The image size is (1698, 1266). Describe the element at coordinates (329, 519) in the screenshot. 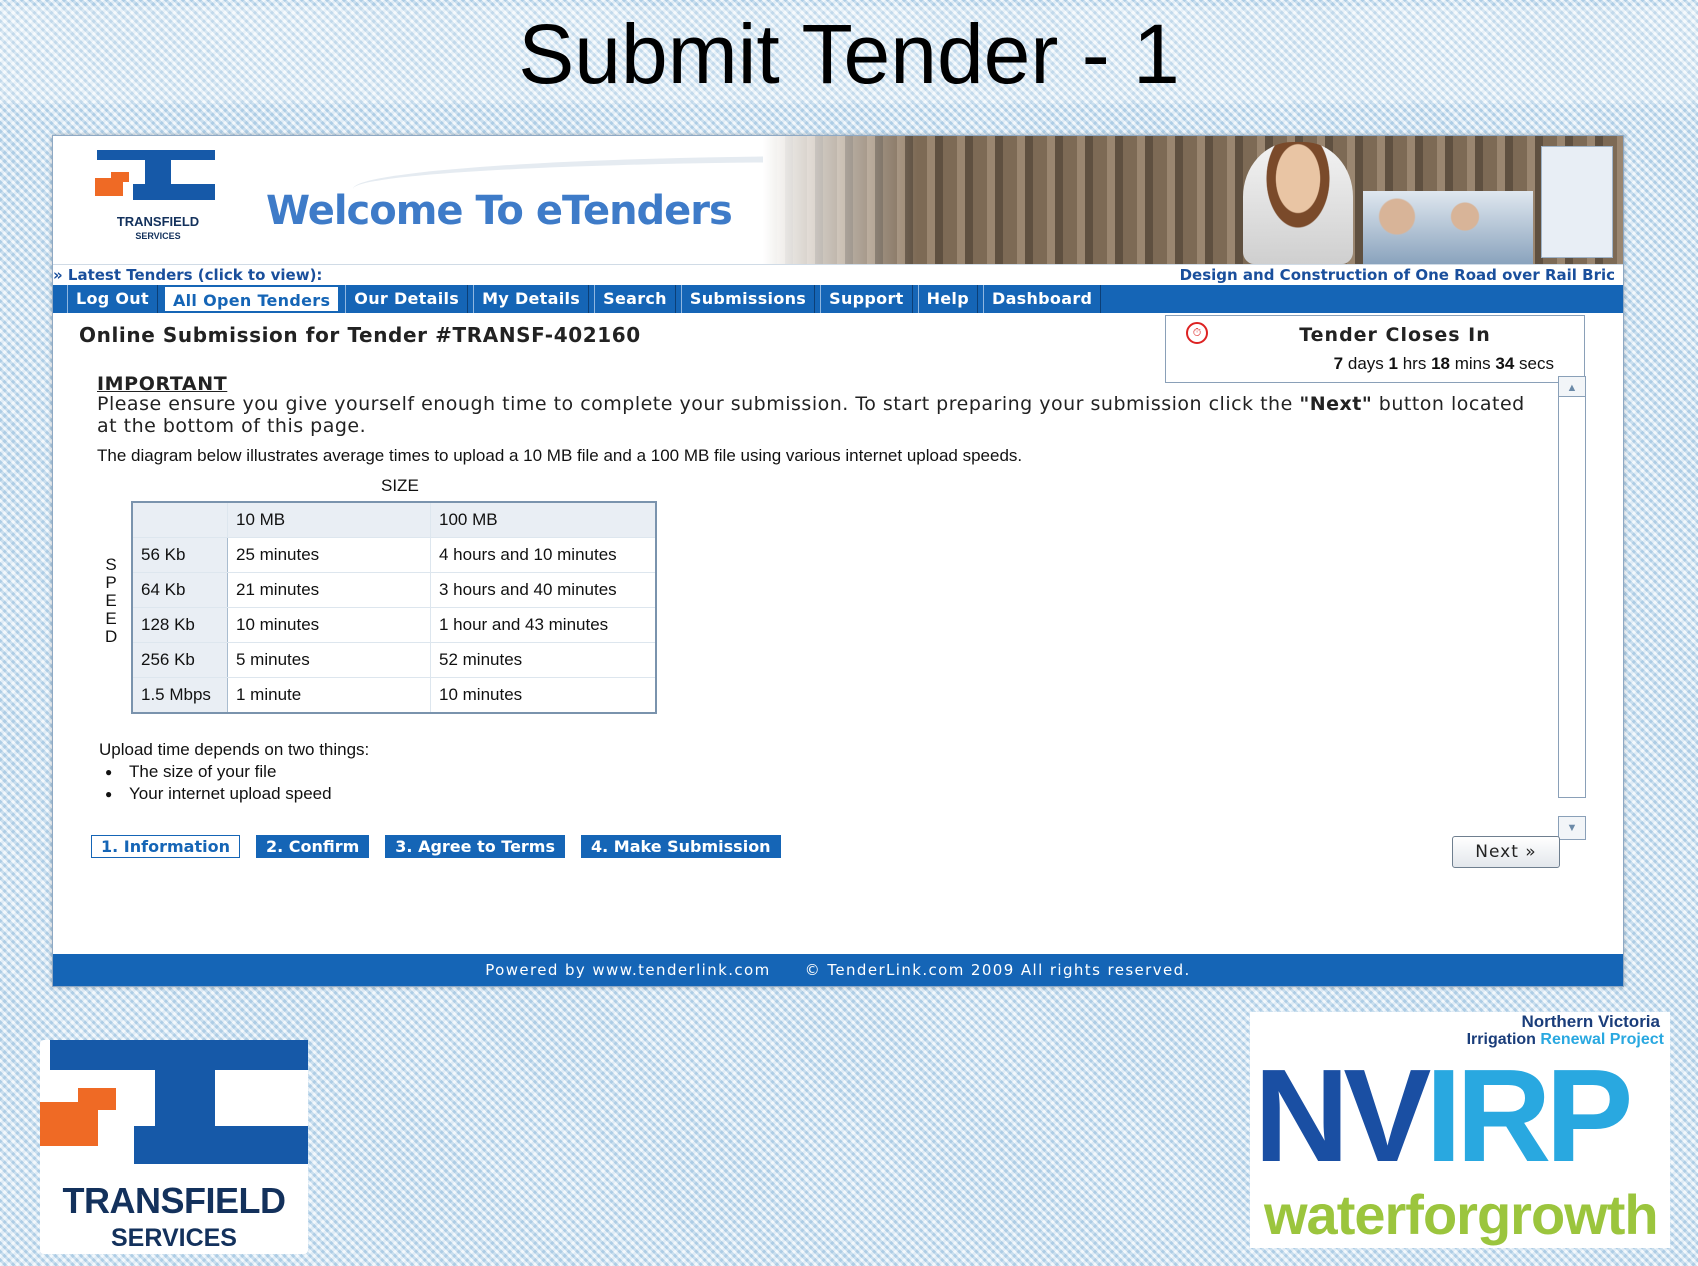

I see `table-header-cell: 10 MB` at that location.